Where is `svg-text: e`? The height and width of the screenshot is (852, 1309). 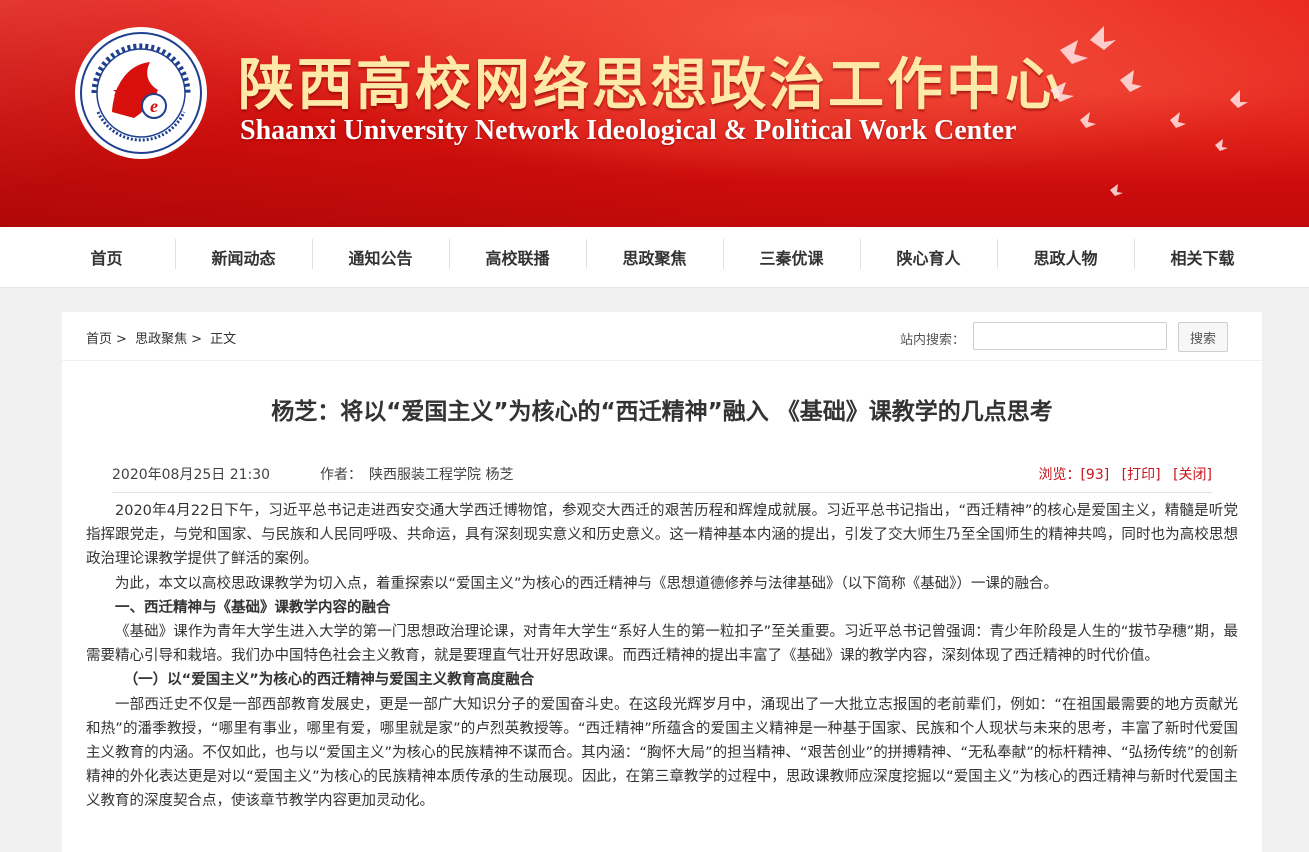 svg-text: e is located at coordinates (154, 106).